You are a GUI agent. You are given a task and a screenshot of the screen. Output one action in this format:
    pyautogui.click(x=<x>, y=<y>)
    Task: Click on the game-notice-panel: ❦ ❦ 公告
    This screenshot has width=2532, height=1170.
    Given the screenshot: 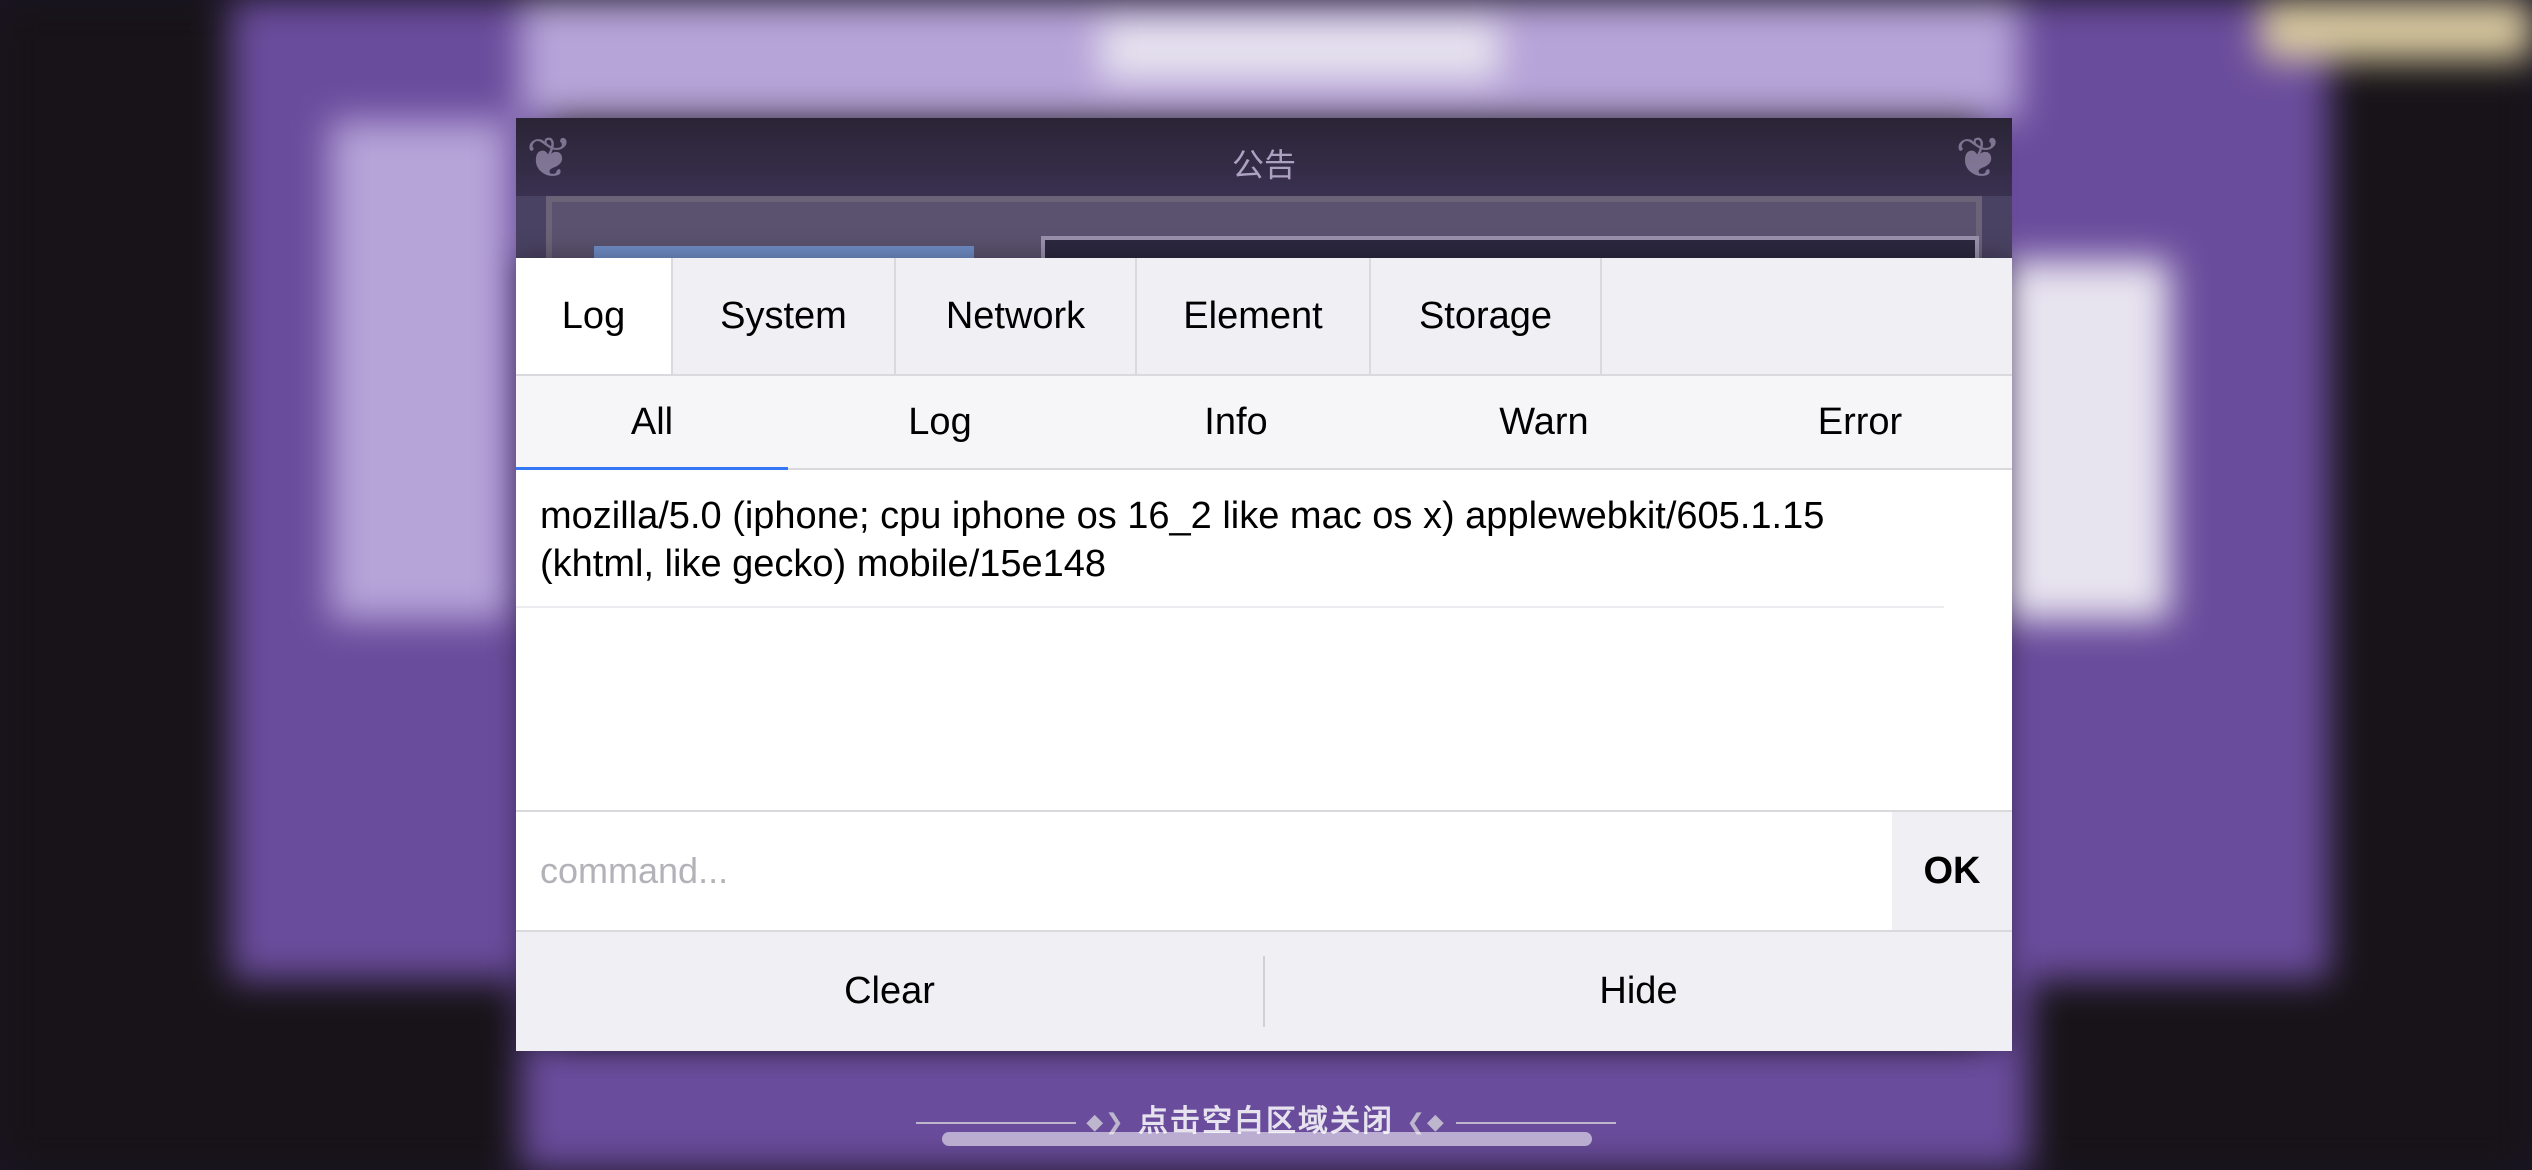 What is the action you would take?
    pyautogui.click(x=1264, y=188)
    